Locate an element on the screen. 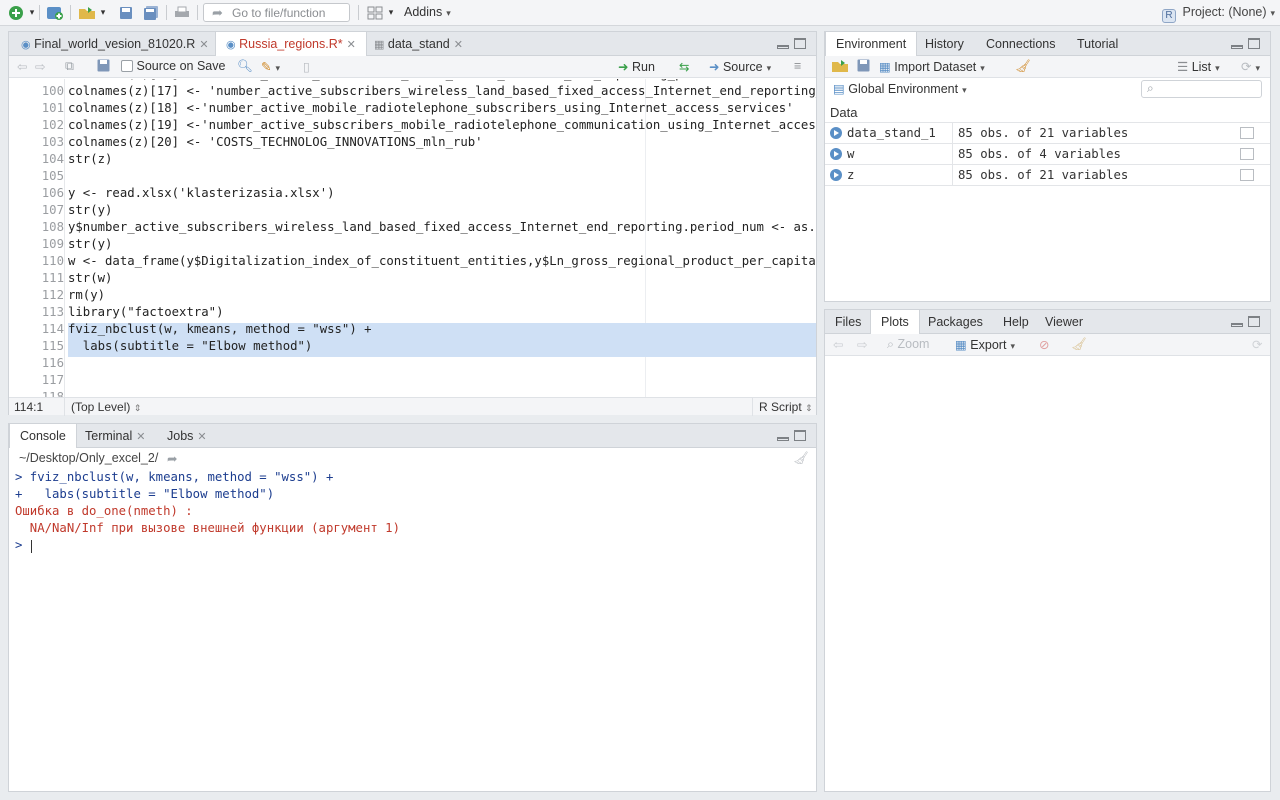 This screenshot has width=1280, height=800. compile-report-icon: ▯ is located at coordinates (306, 66).